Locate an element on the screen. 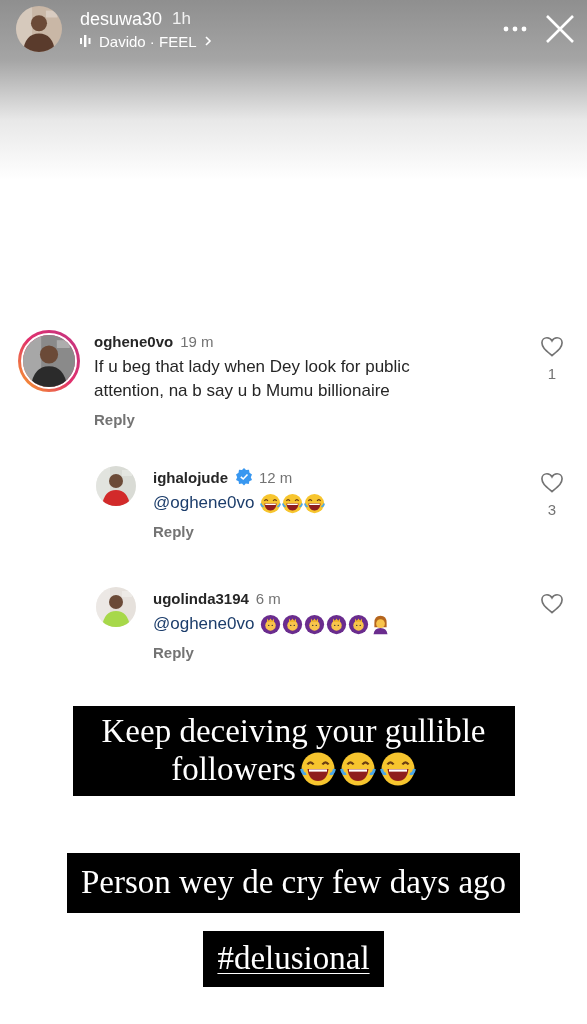 The width and height of the screenshot is (587, 1024). comment-time: 19 m is located at coordinates (197, 341).